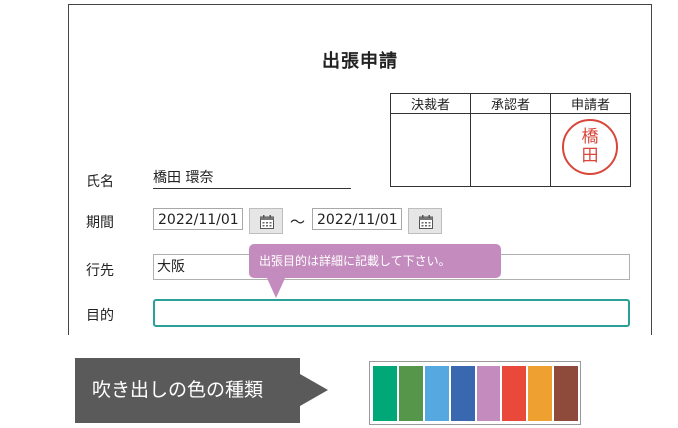 The image size is (678, 428). I want to click on stamp-cell-approver, so click(510, 150).